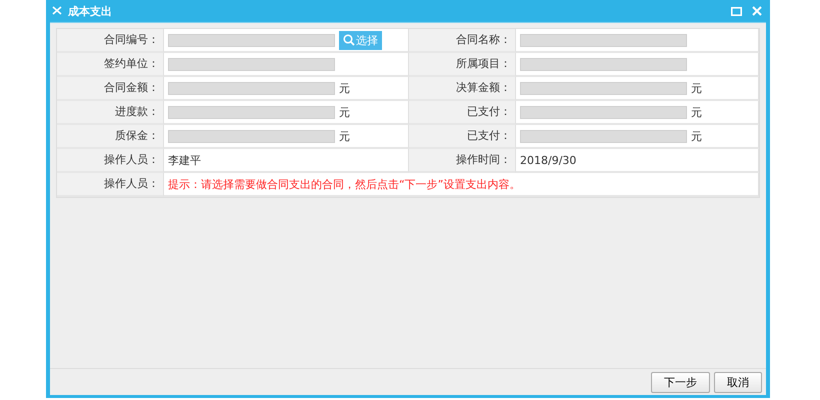 Image resolution: width=820 pixels, height=400 pixels. I want to click on field-label: 进度款：, so click(110, 113).